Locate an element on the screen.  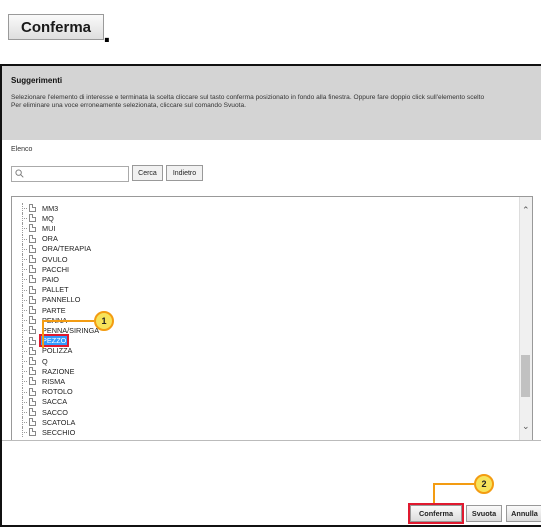
callout-2-connector-v is located at coordinates (434, 493).